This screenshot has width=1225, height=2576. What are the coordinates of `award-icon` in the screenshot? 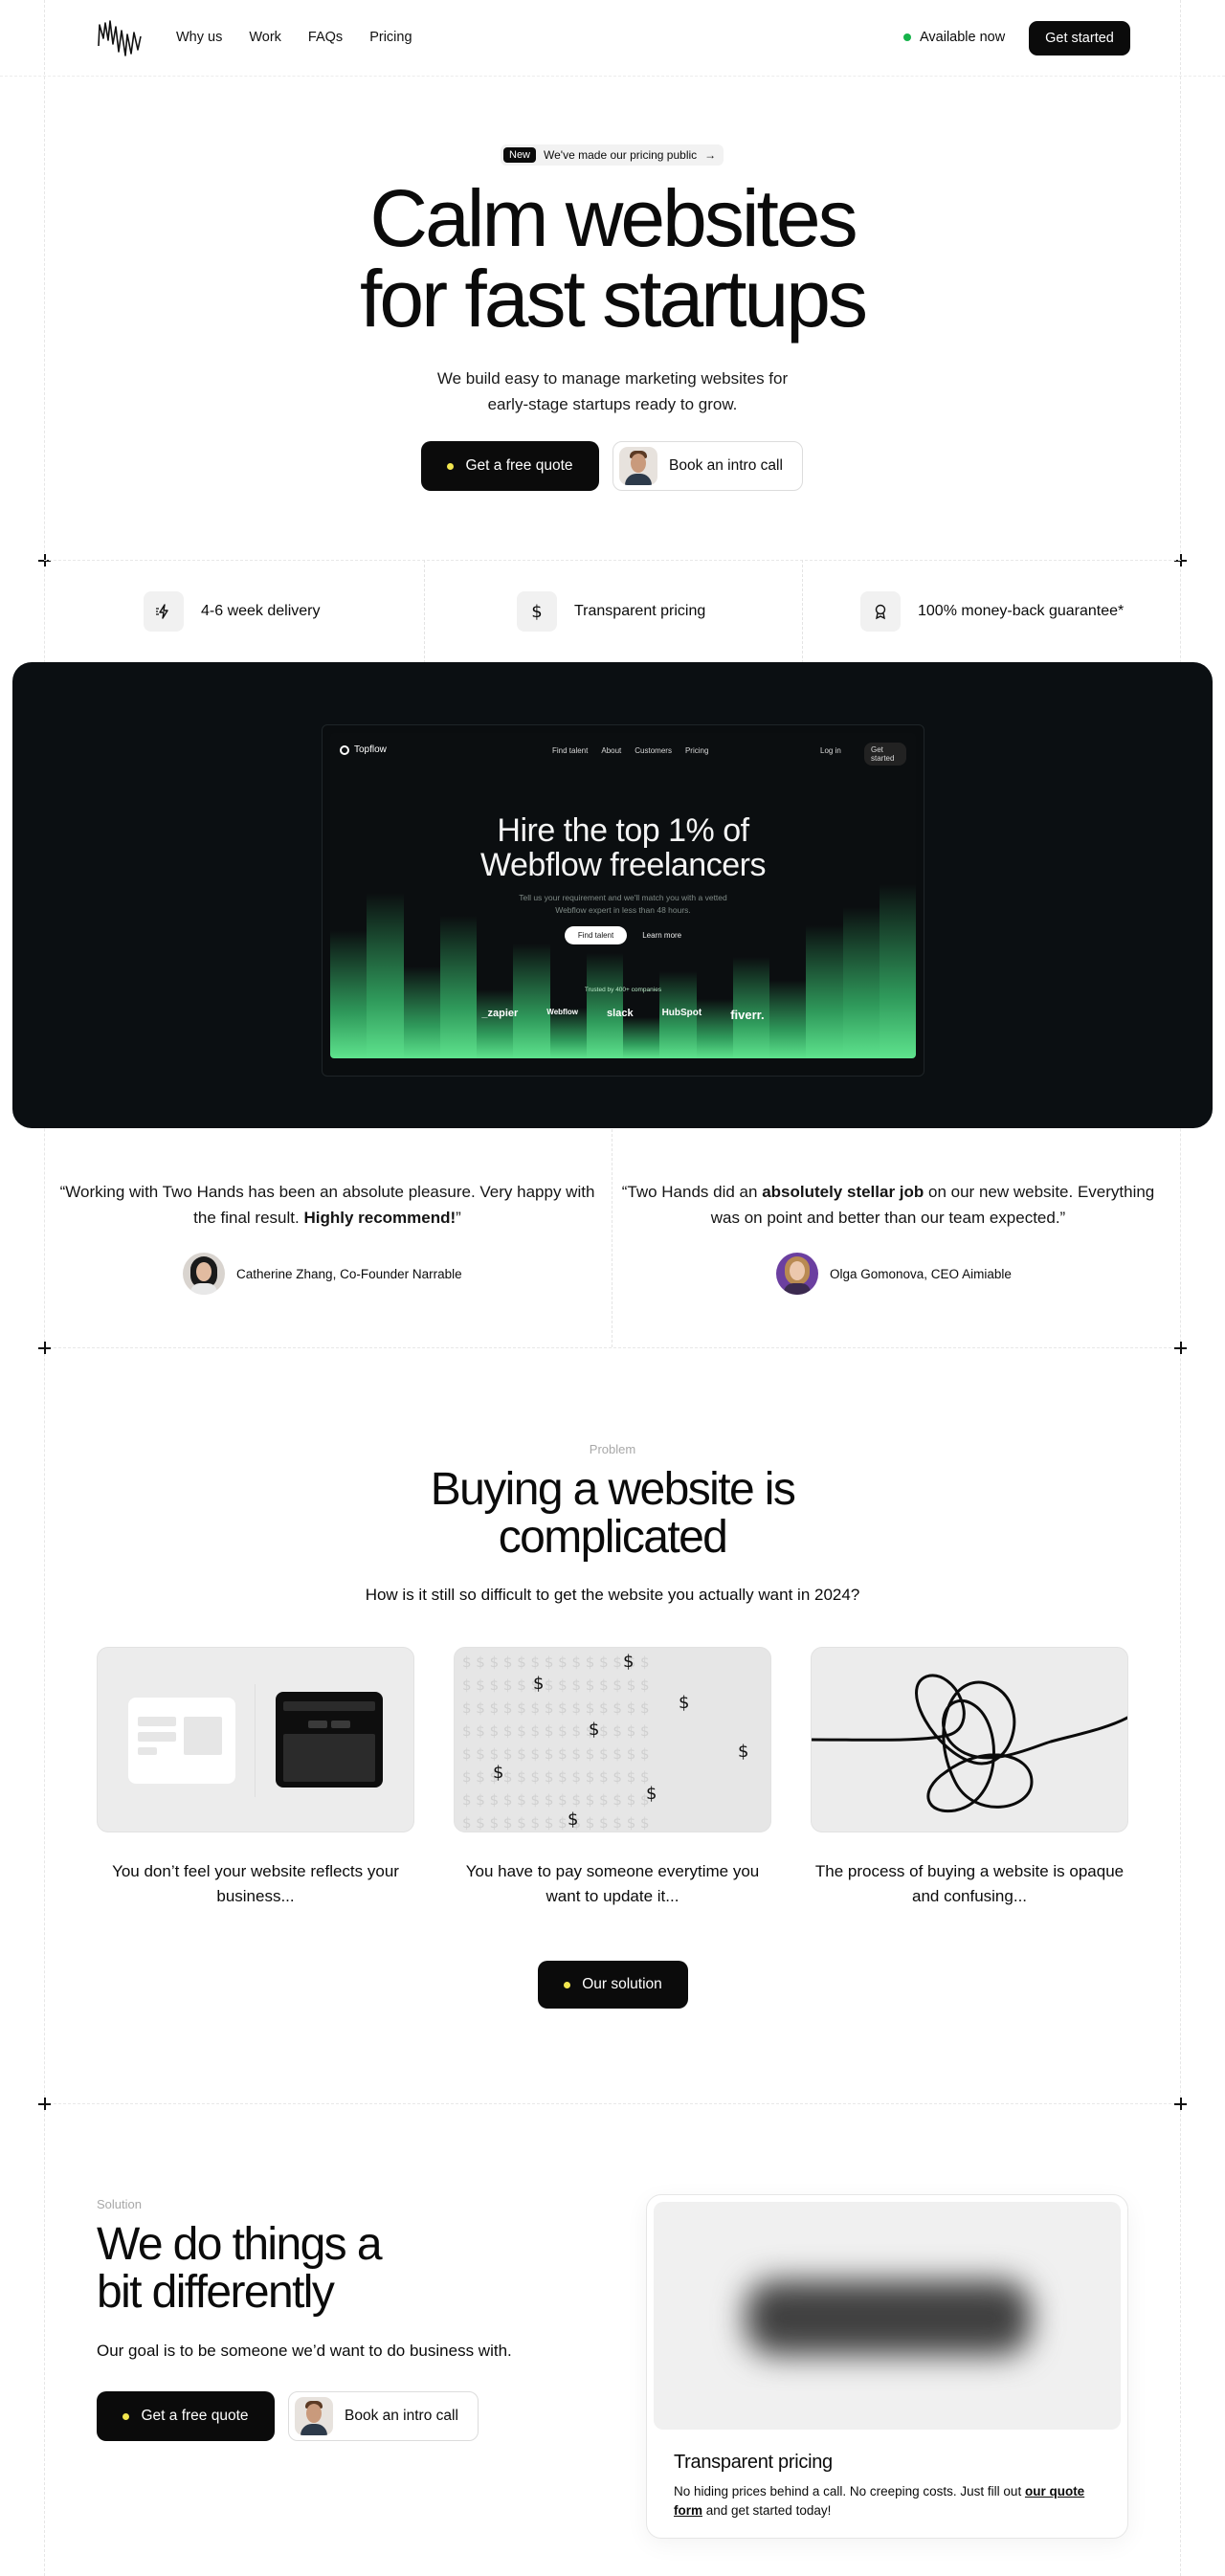 It's located at (881, 611).